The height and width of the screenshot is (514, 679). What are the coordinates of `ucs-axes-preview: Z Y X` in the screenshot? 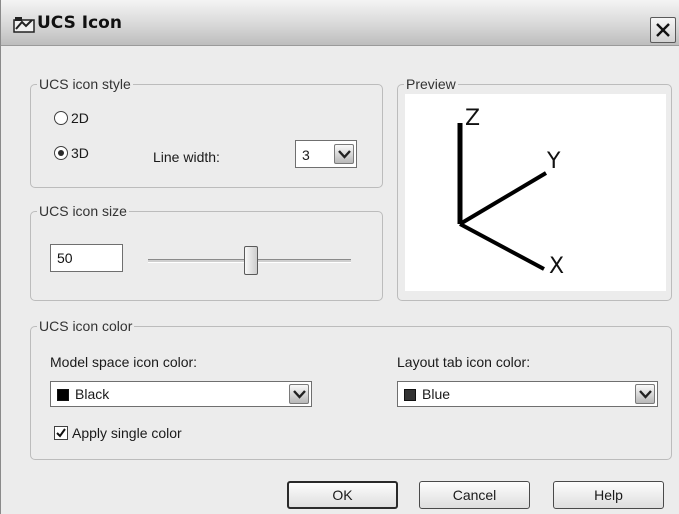 It's located at (510, 192).